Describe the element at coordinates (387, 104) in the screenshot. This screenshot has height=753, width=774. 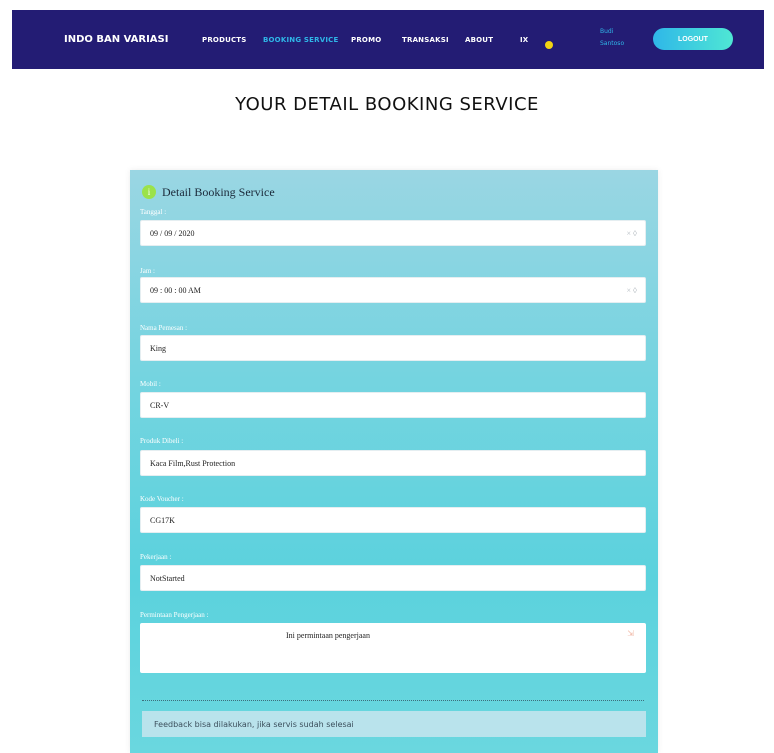
I see `page-title: YOUR DETAIL BOOKING SERVICE` at that location.